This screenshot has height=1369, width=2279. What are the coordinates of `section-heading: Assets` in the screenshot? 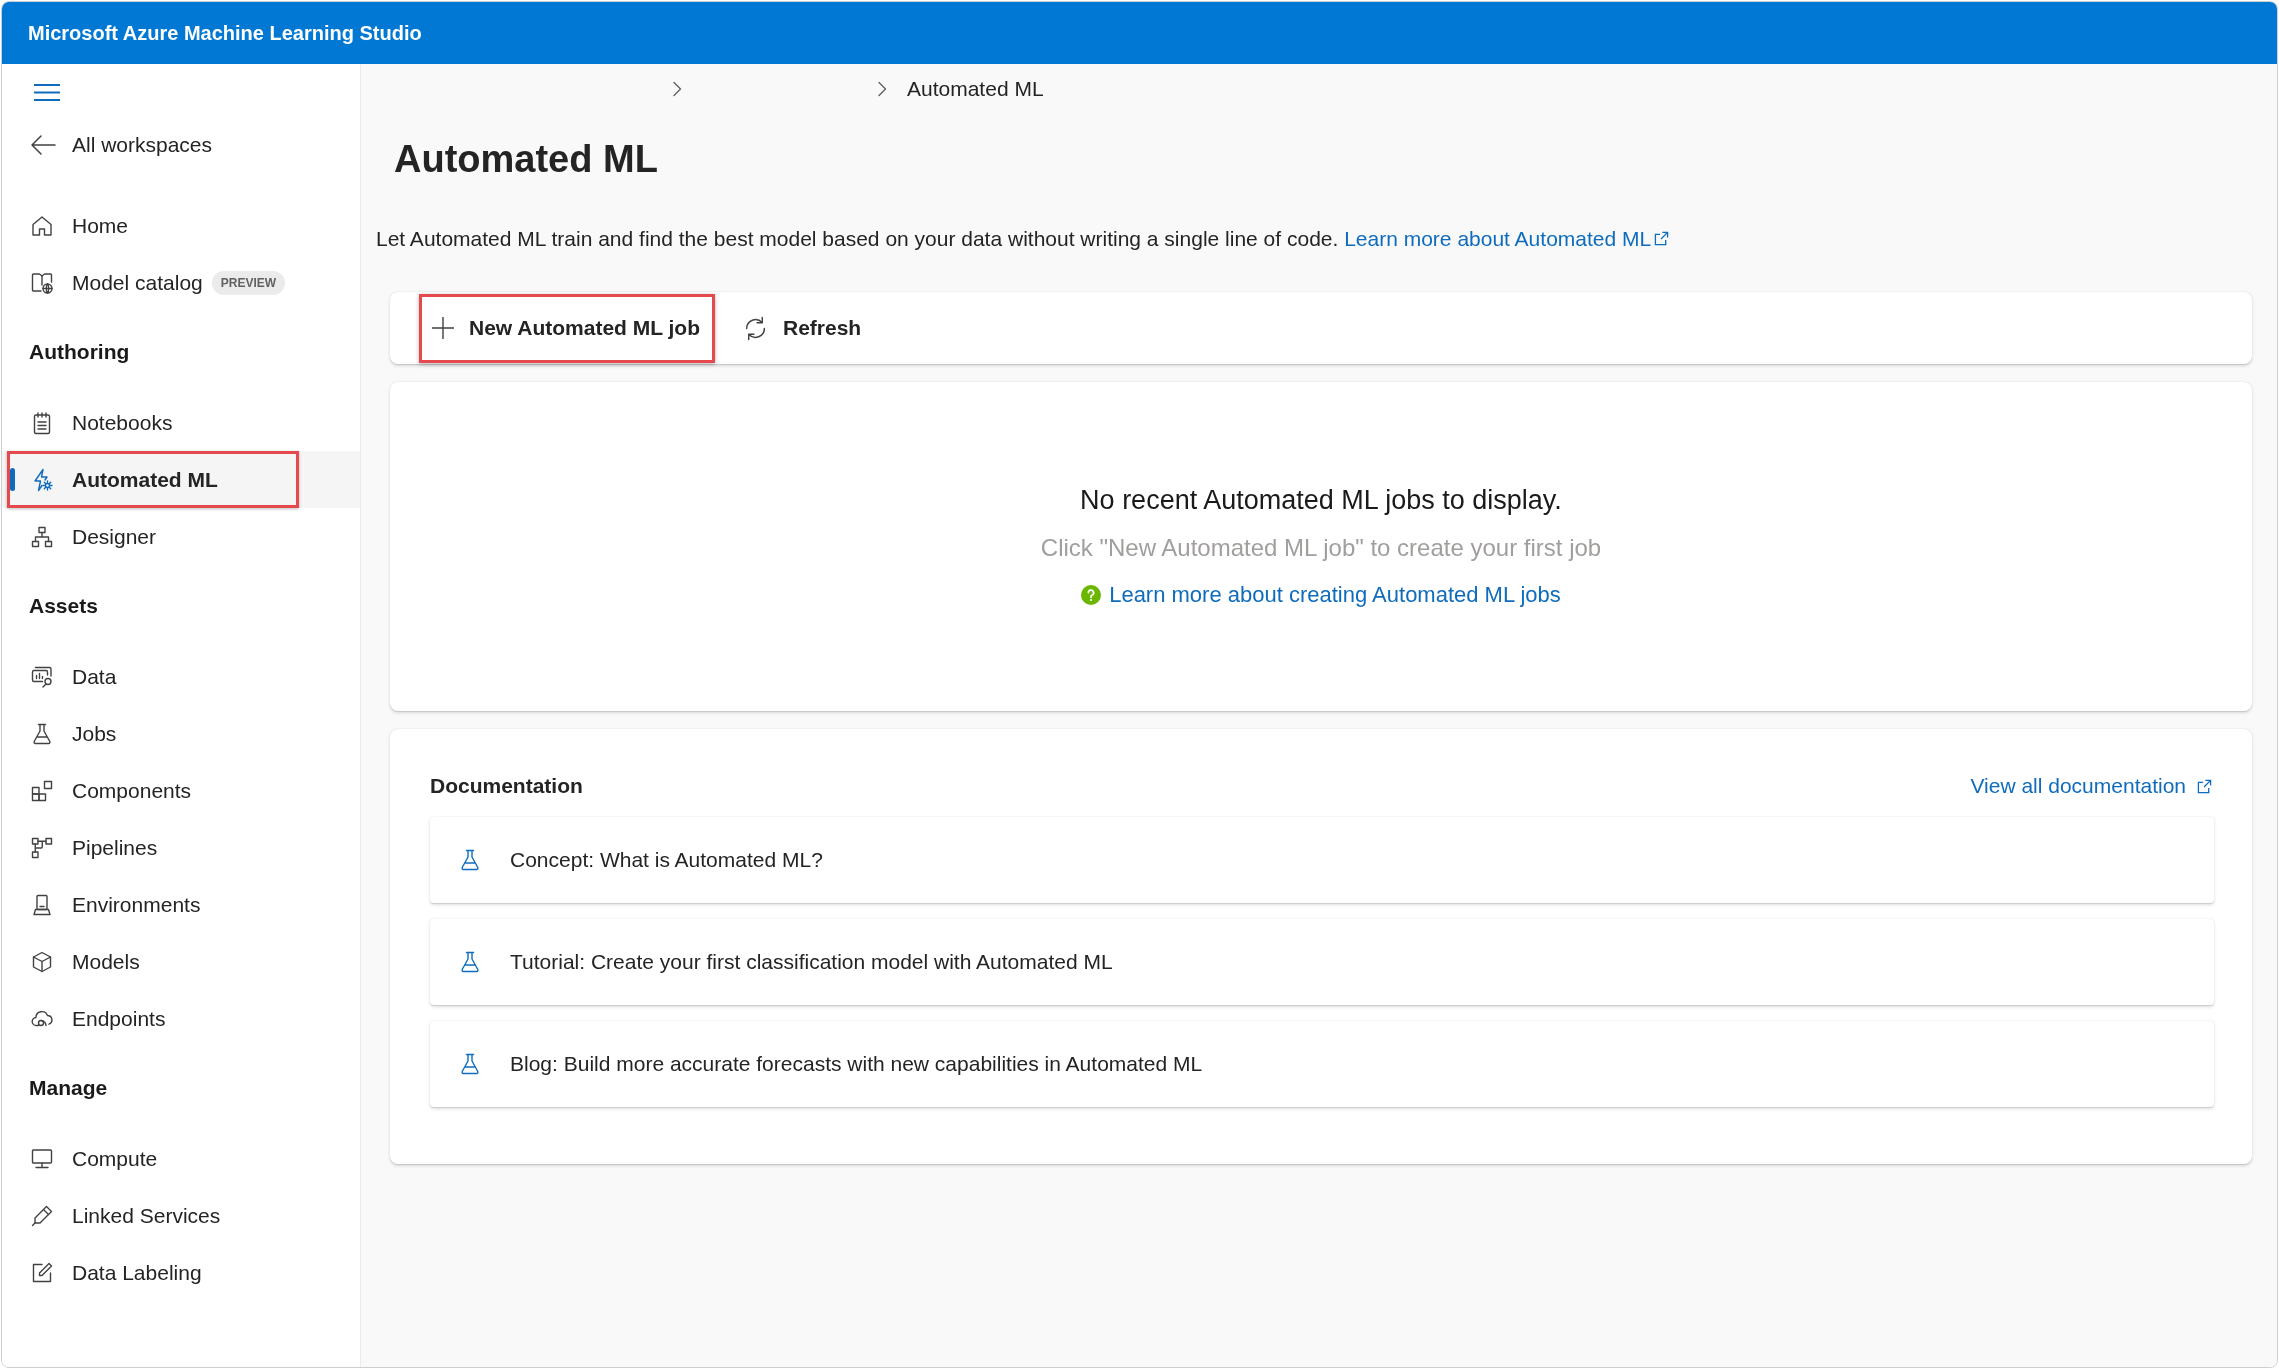 It's located at (63, 606).